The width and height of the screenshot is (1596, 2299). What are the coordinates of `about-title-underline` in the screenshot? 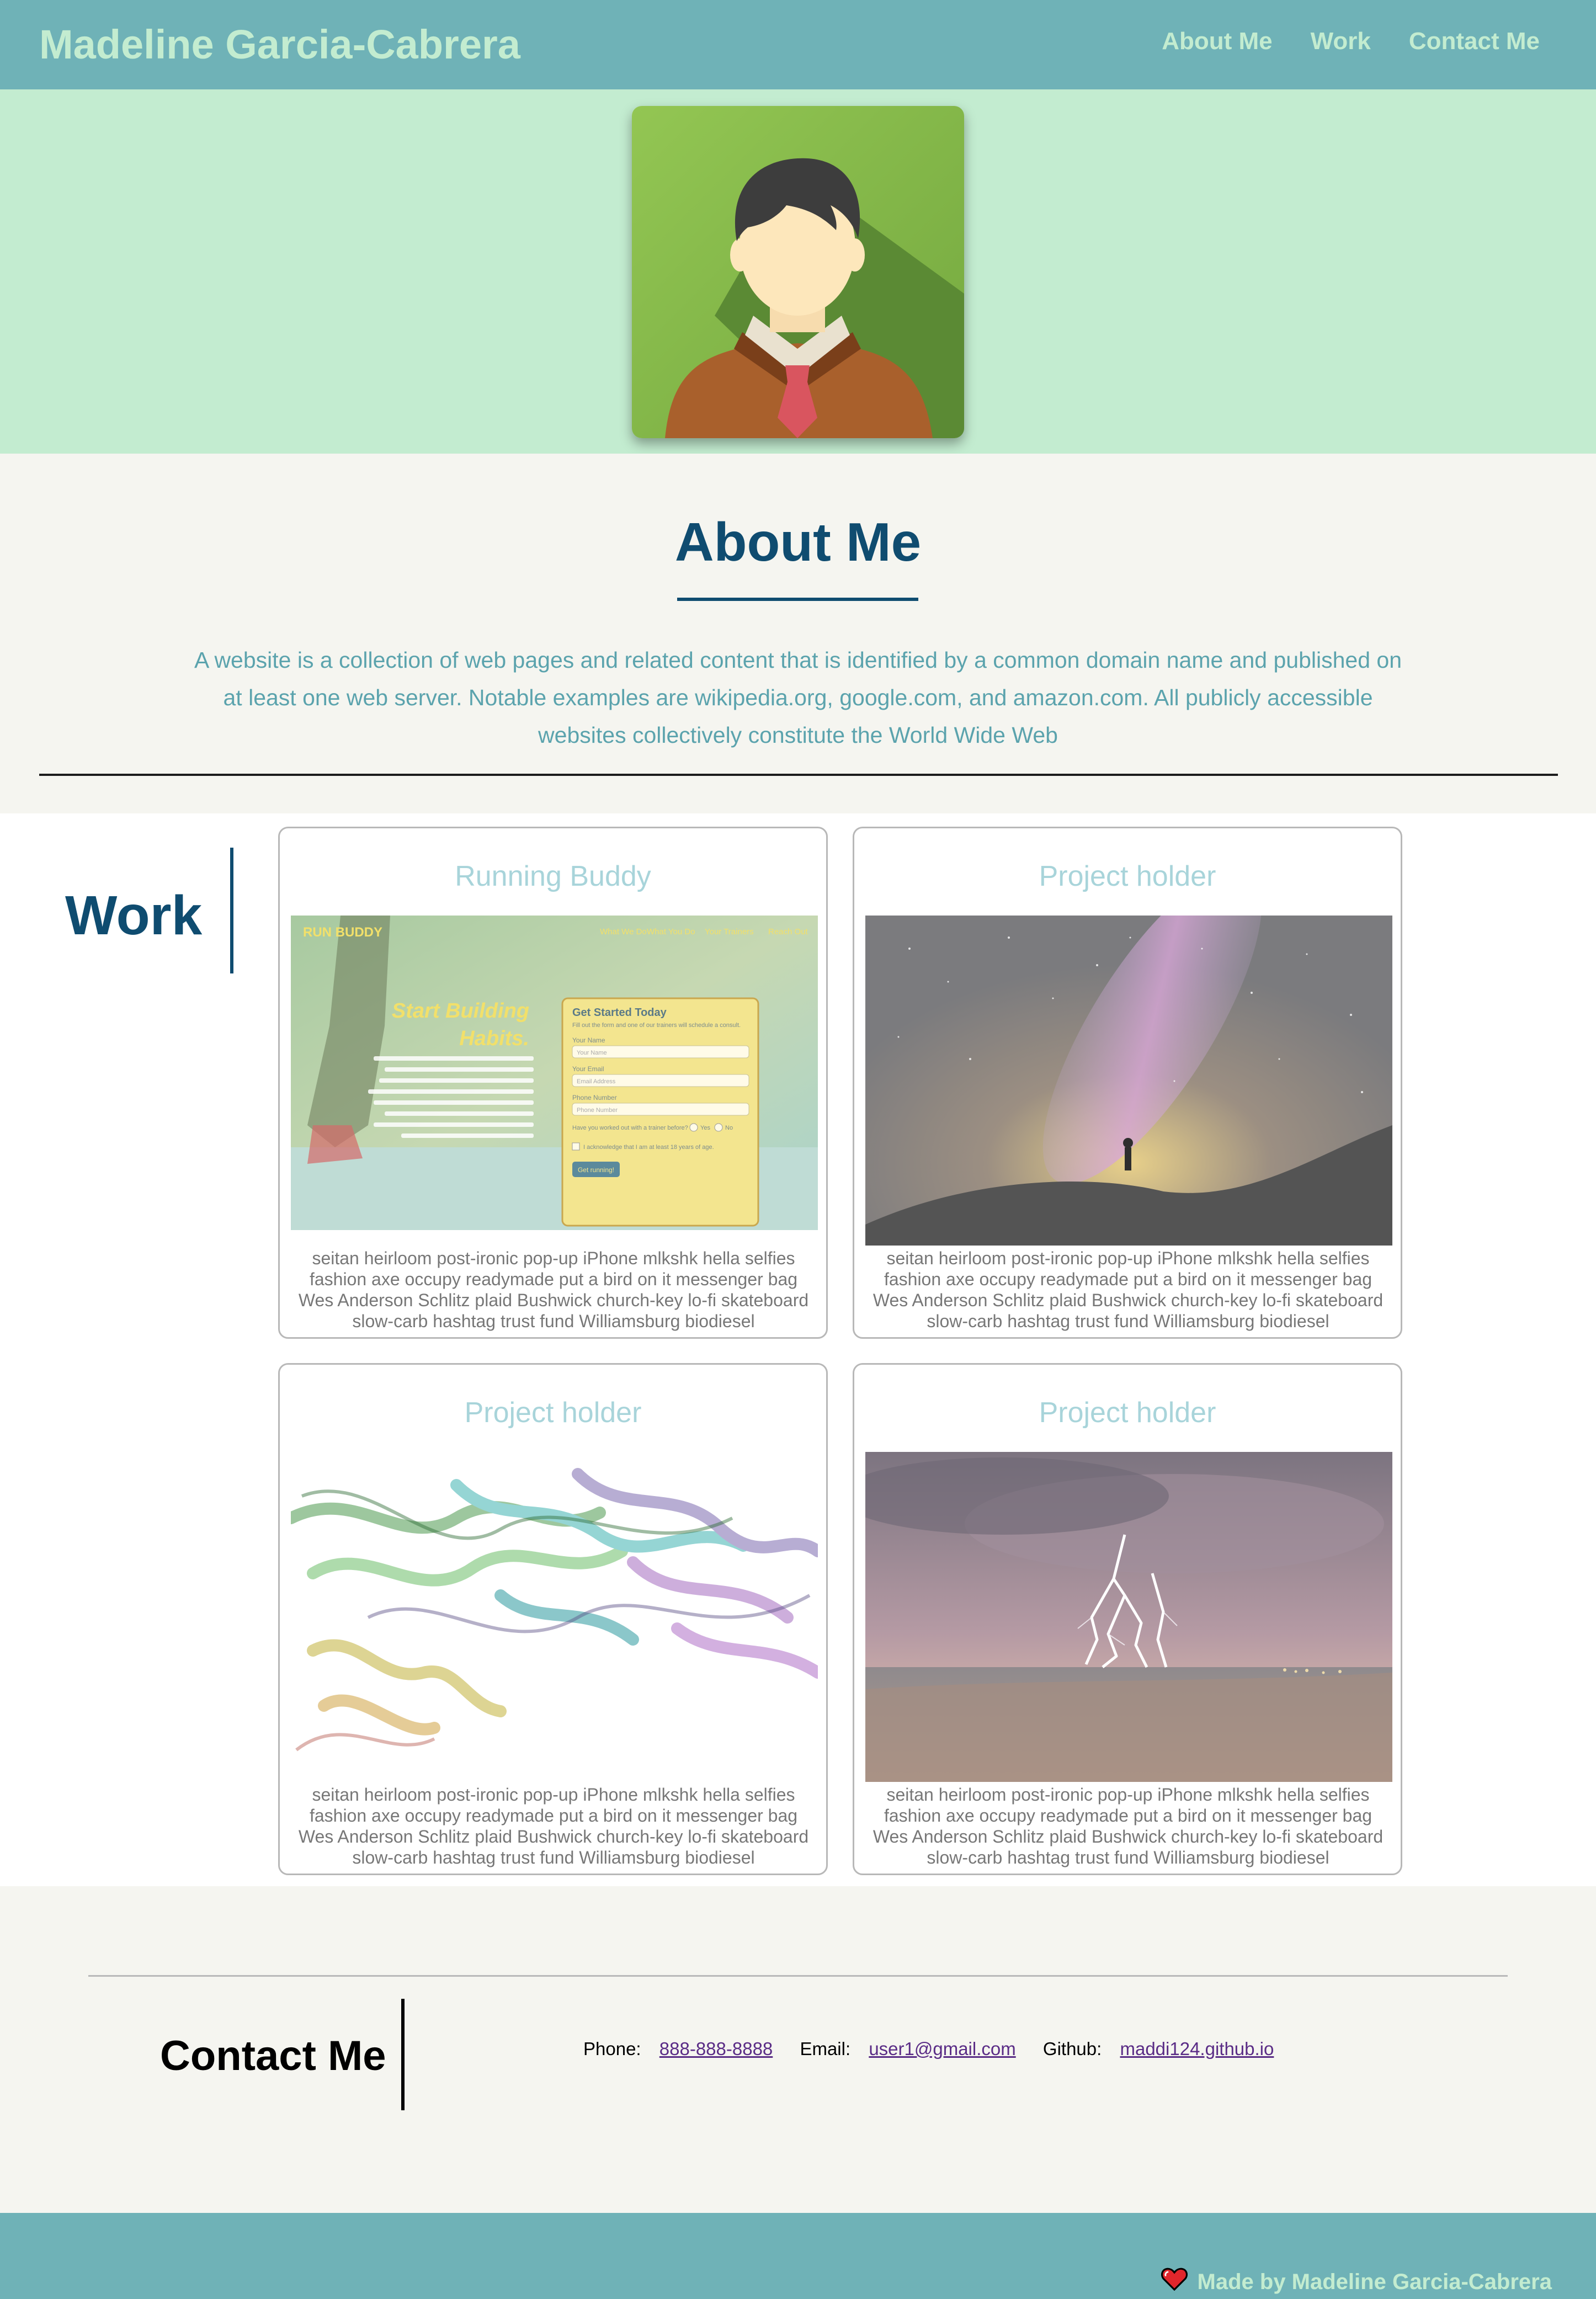 It's located at (797, 599).